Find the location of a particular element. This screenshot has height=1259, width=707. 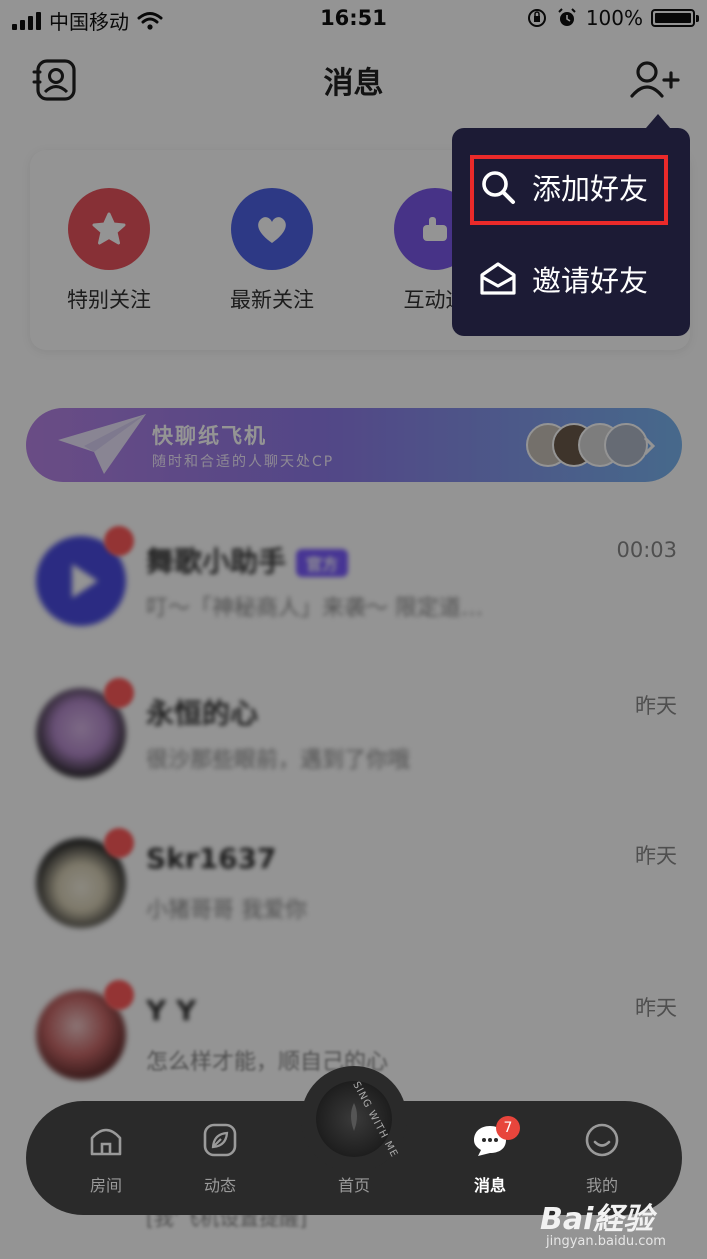

envelope-icon is located at coordinates (498, 278).